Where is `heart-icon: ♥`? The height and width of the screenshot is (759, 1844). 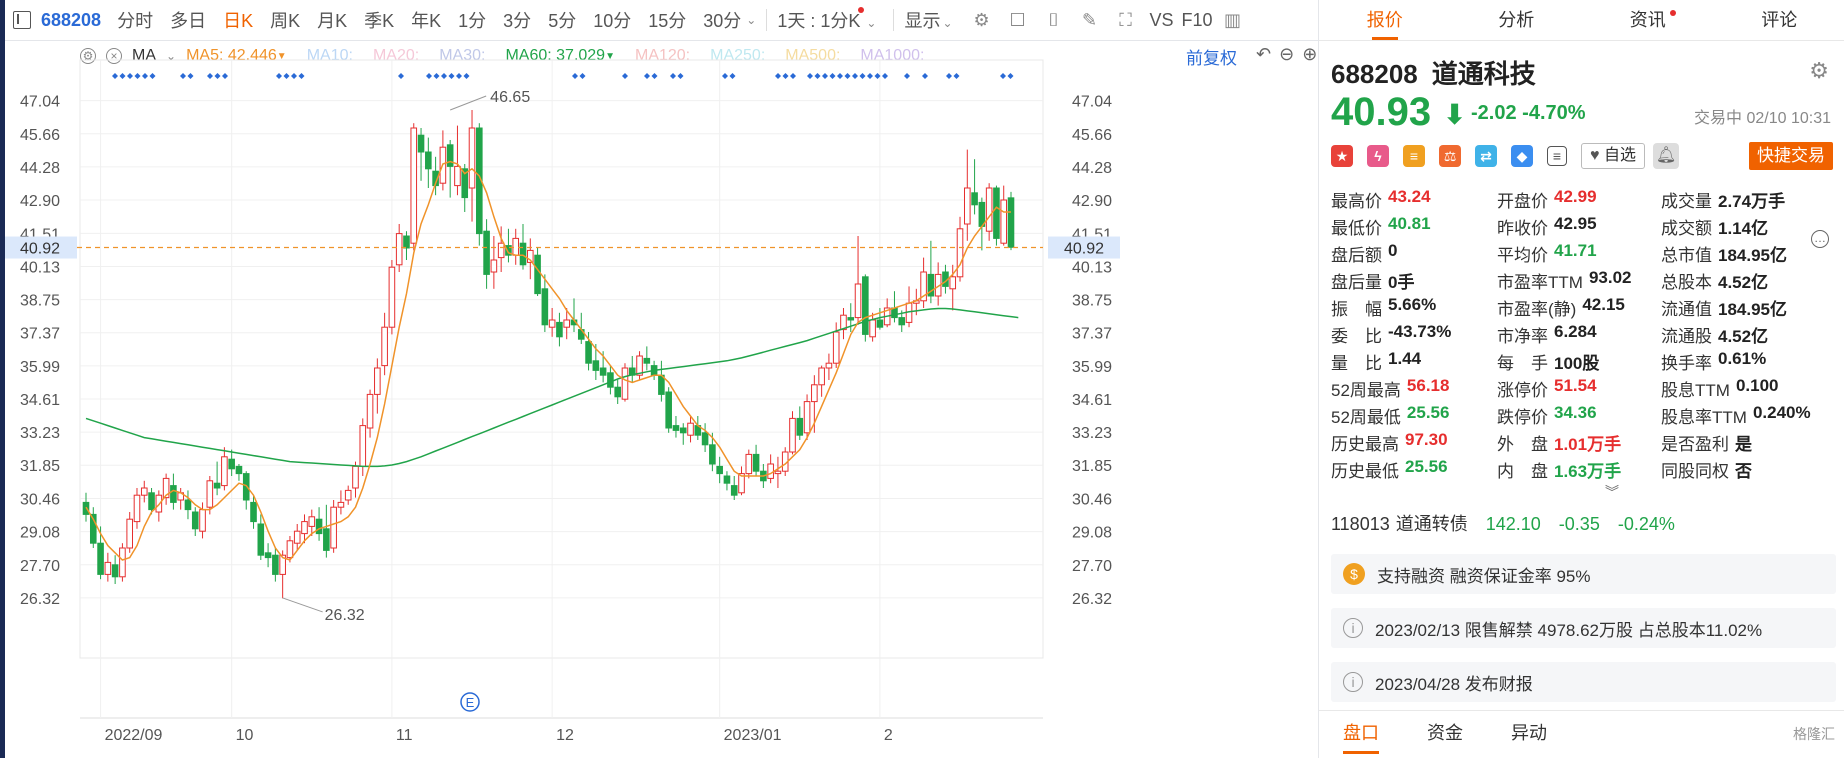 heart-icon: ♥ is located at coordinates (1595, 155).